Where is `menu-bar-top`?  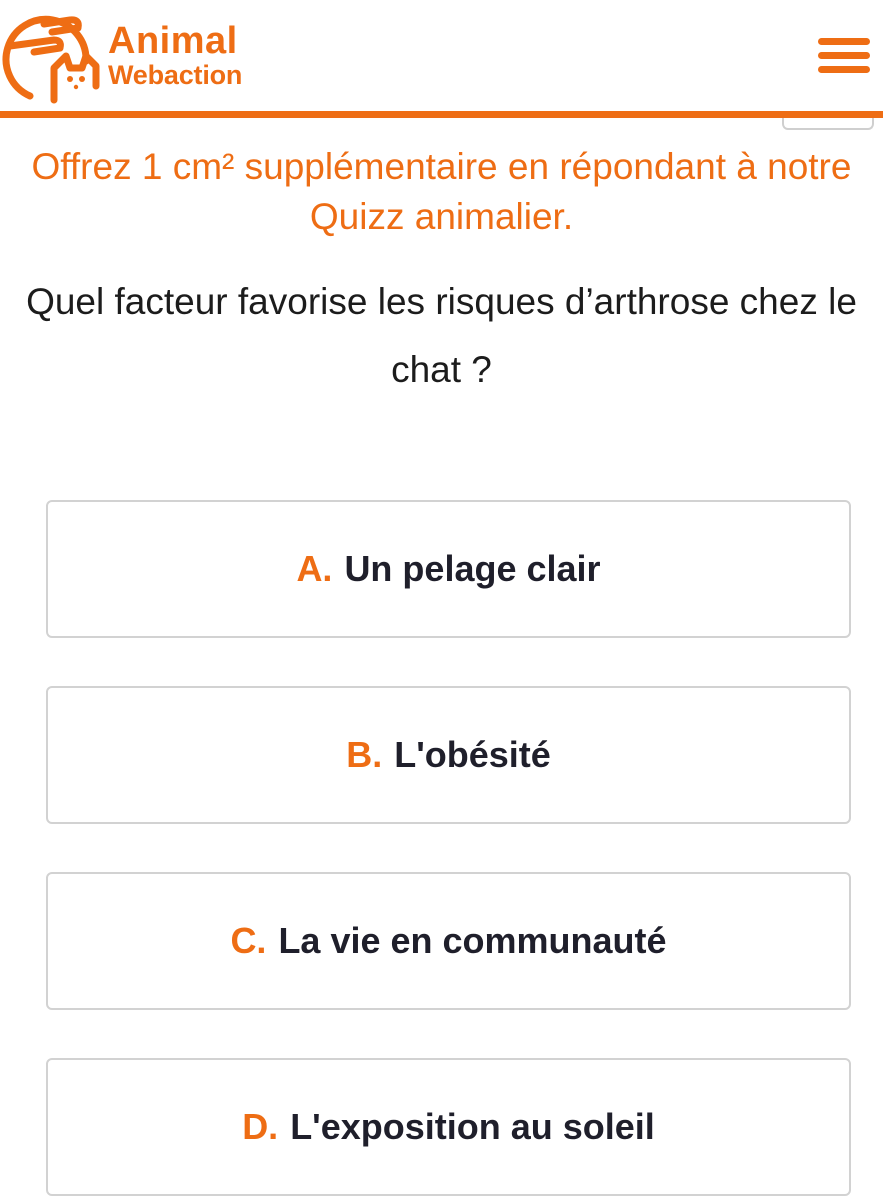 menu-bar-top is located at coordinates (844, 41).